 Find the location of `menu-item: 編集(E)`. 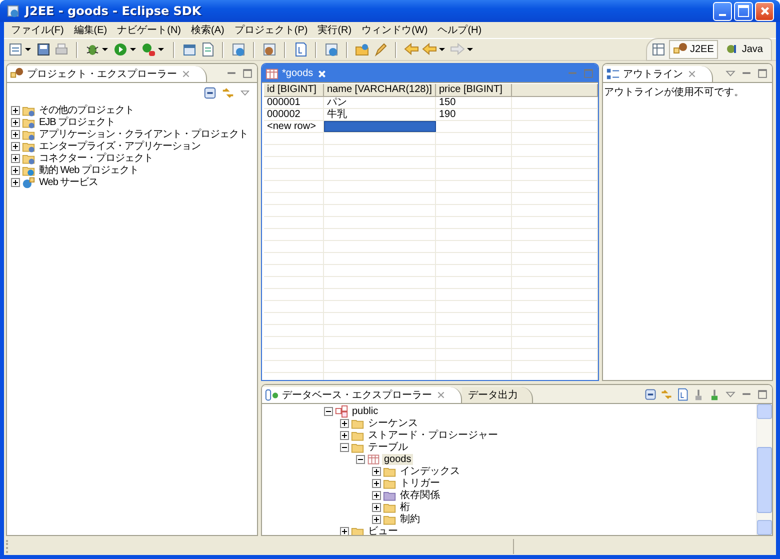

menu-item: 編集(E) is located at coordinates (90, 30).